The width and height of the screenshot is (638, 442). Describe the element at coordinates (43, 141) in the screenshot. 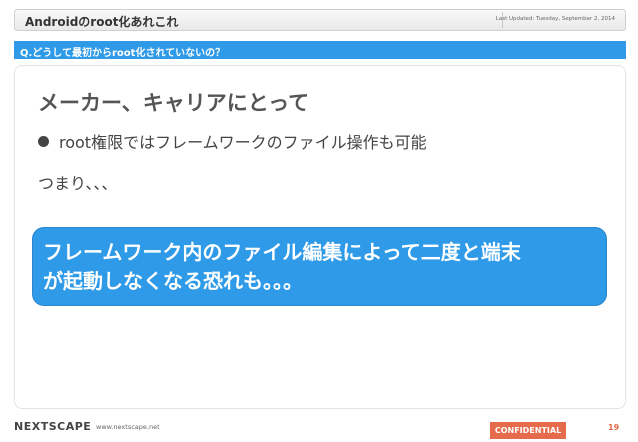

I see `bullet-icon` at that location.